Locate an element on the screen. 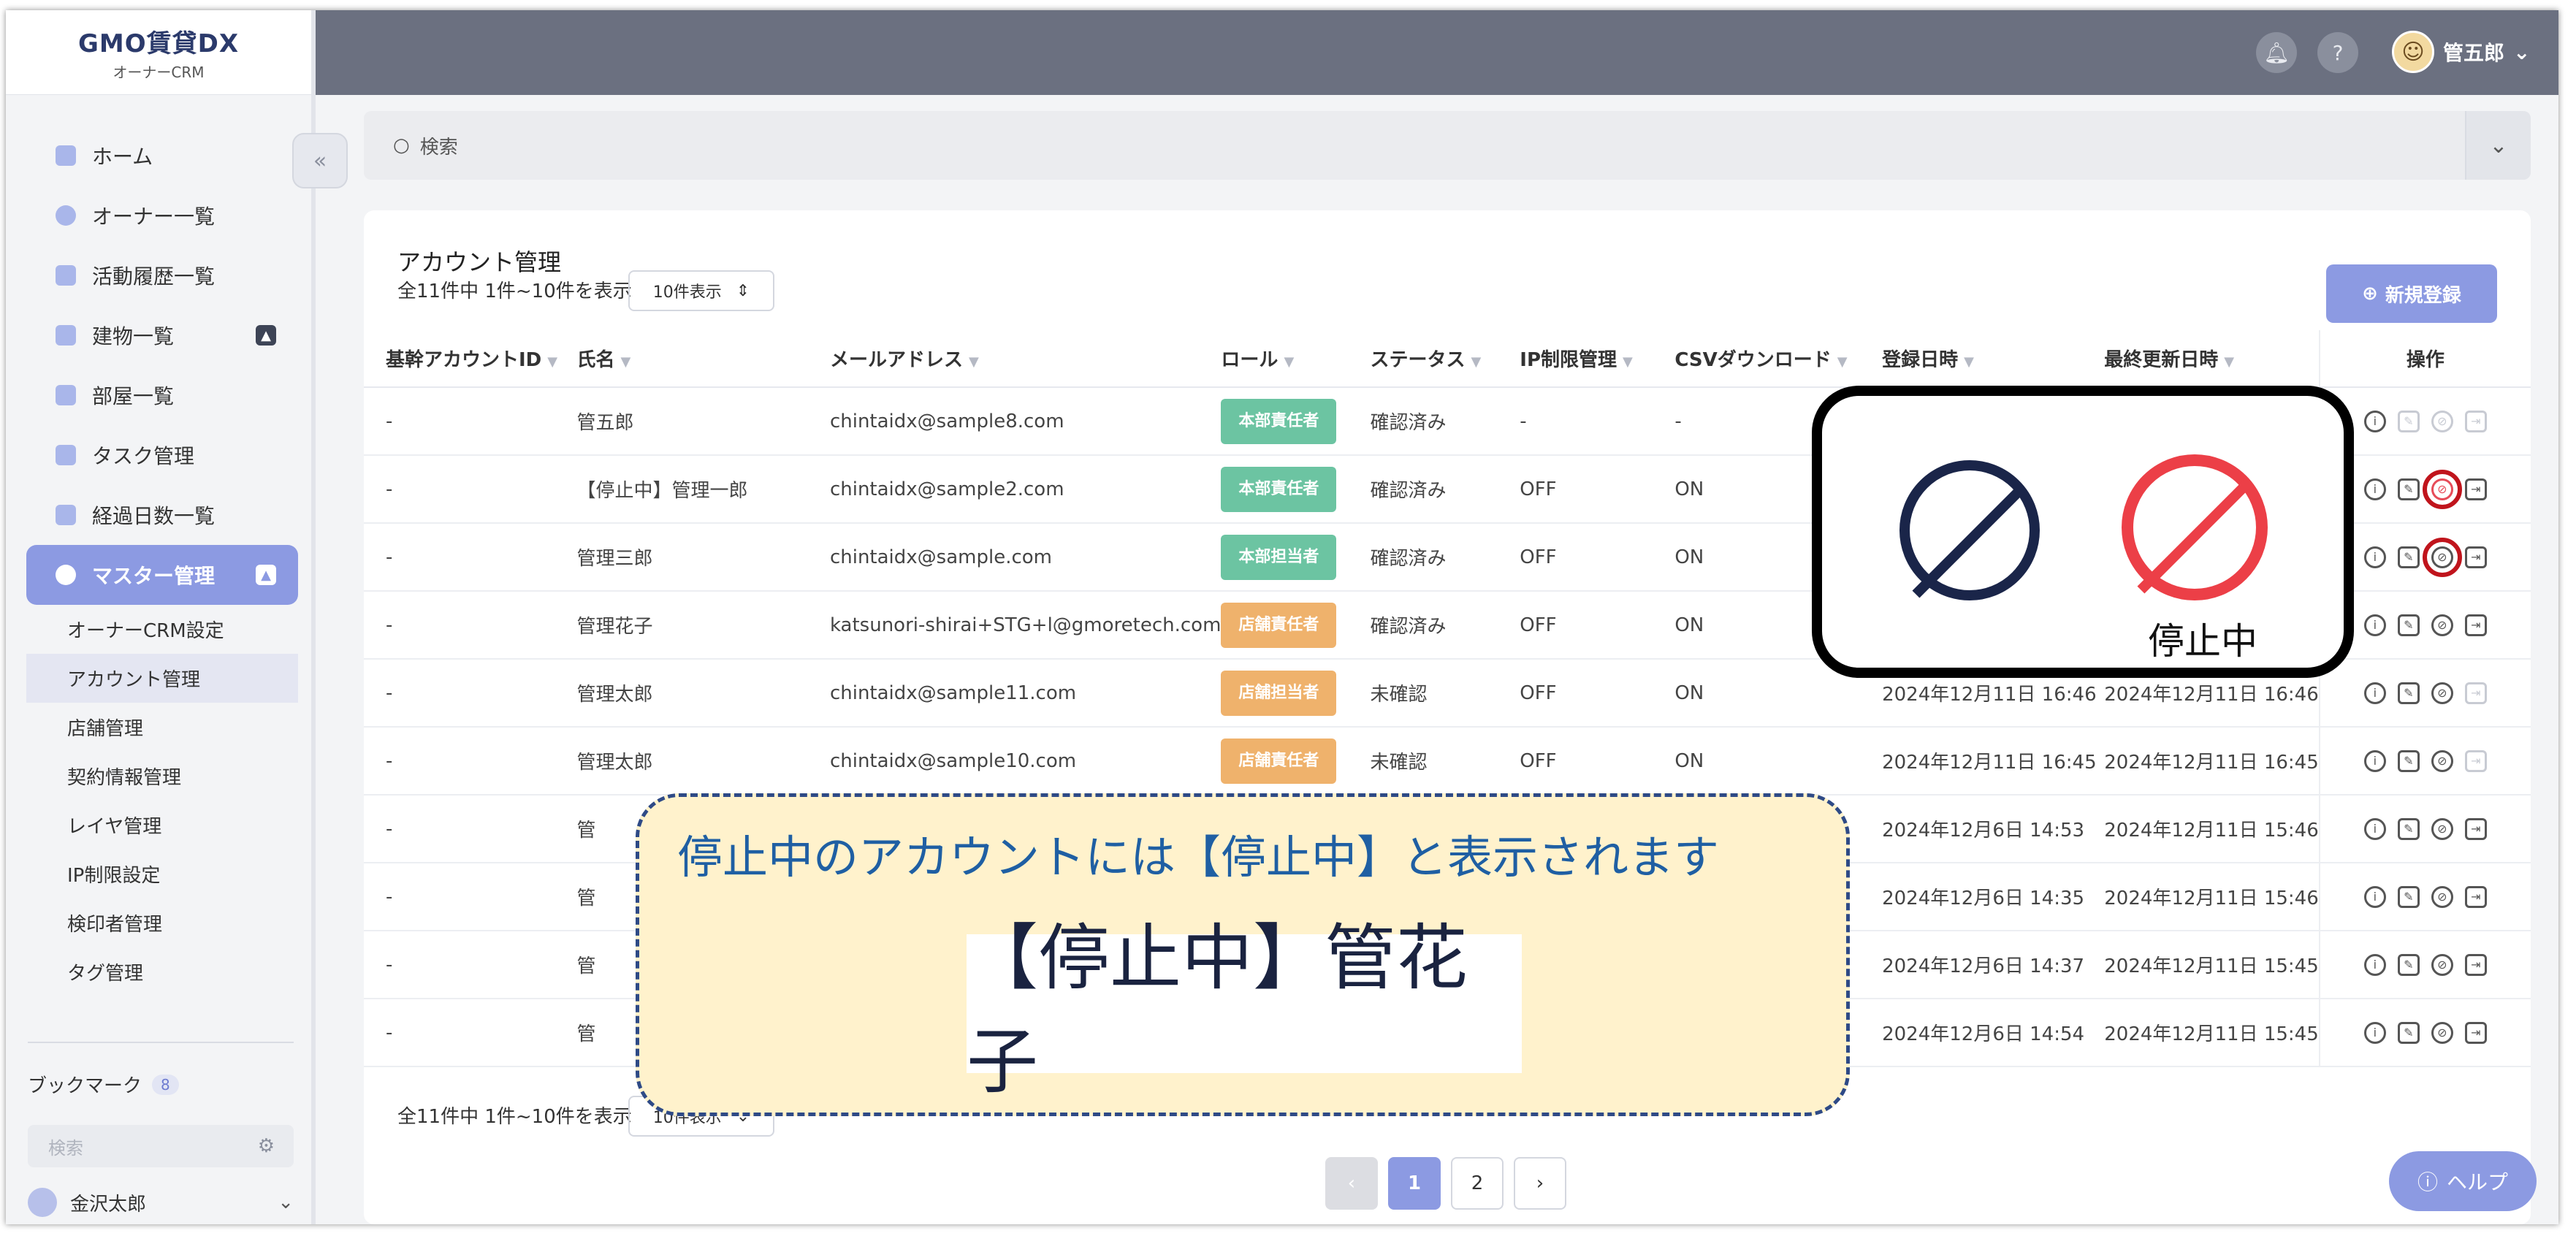 The image size is (2576, 1244). column-header: IP制限管理 ▼ is located at coordinates (1597, 359).